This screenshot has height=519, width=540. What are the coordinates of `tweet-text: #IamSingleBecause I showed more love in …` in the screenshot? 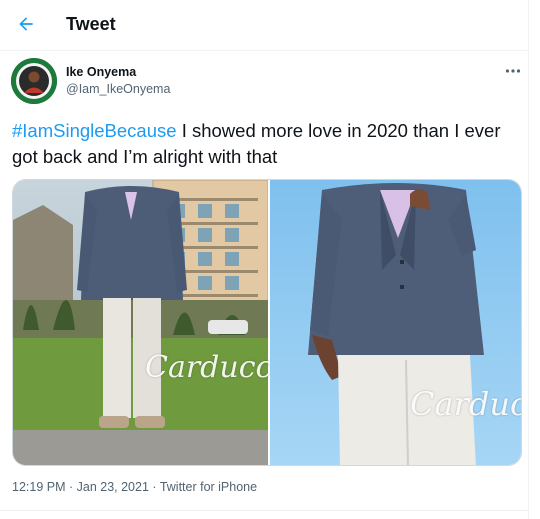 It's located at (265, 144).